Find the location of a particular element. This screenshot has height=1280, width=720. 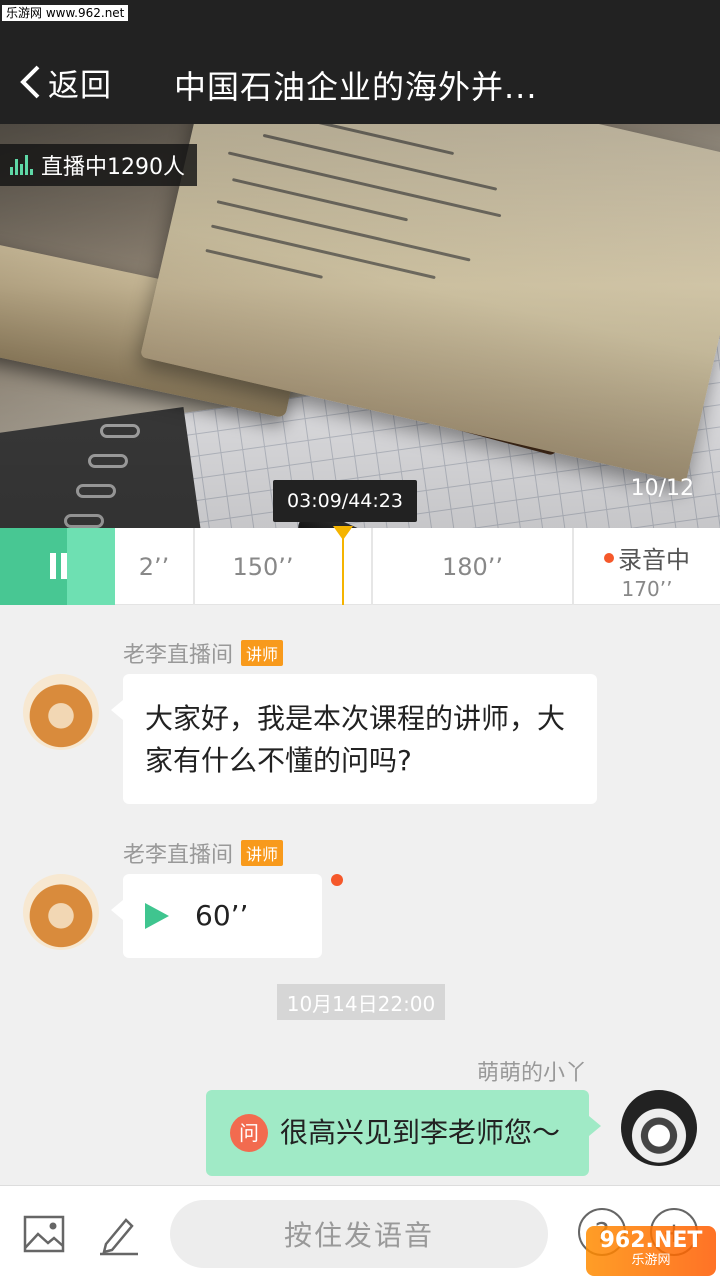

message-sender: 萌萌的小丫 is located at coordinates (531, 1073).